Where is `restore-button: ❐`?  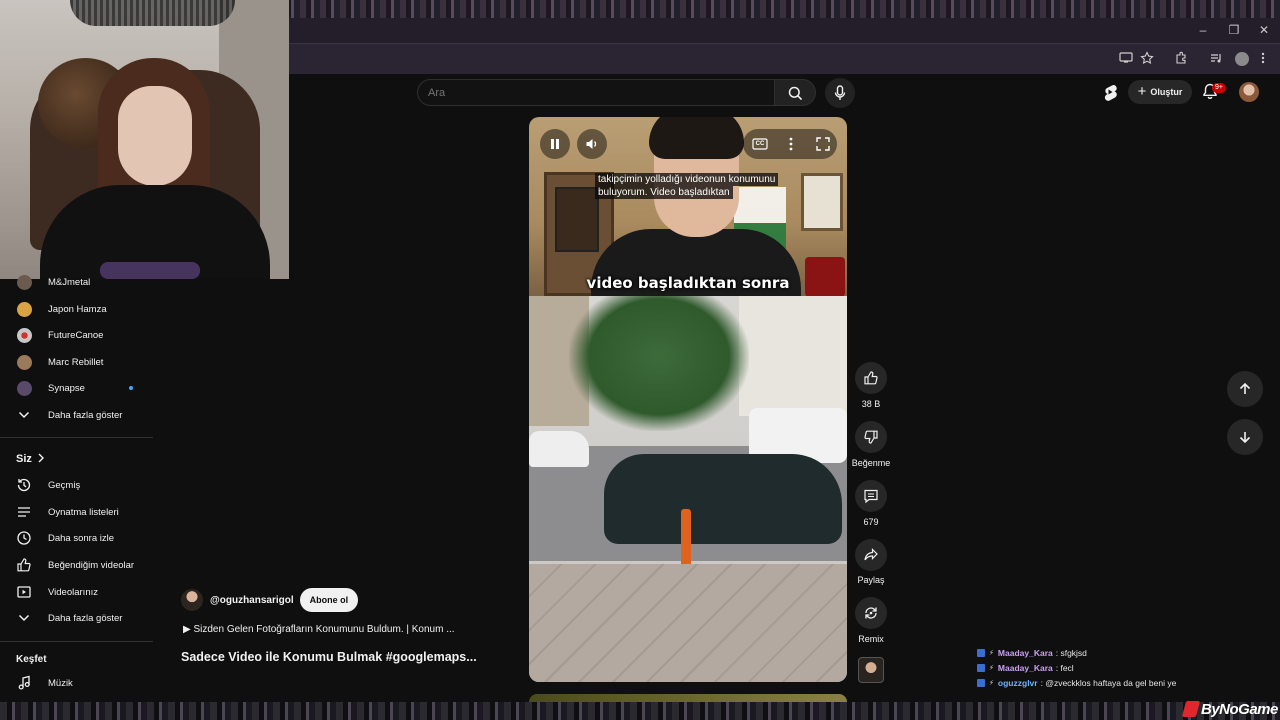 restore-button: ❐ is located at coordinates (1234, 30).